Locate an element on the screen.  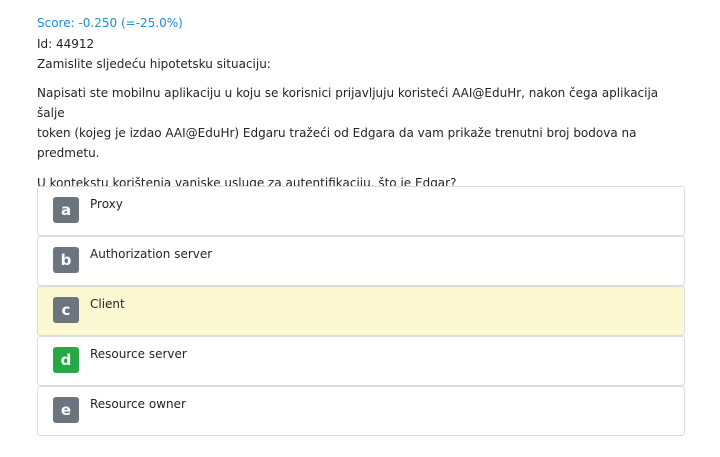
answer-label: Proxy is located at coordinates (106, 204).